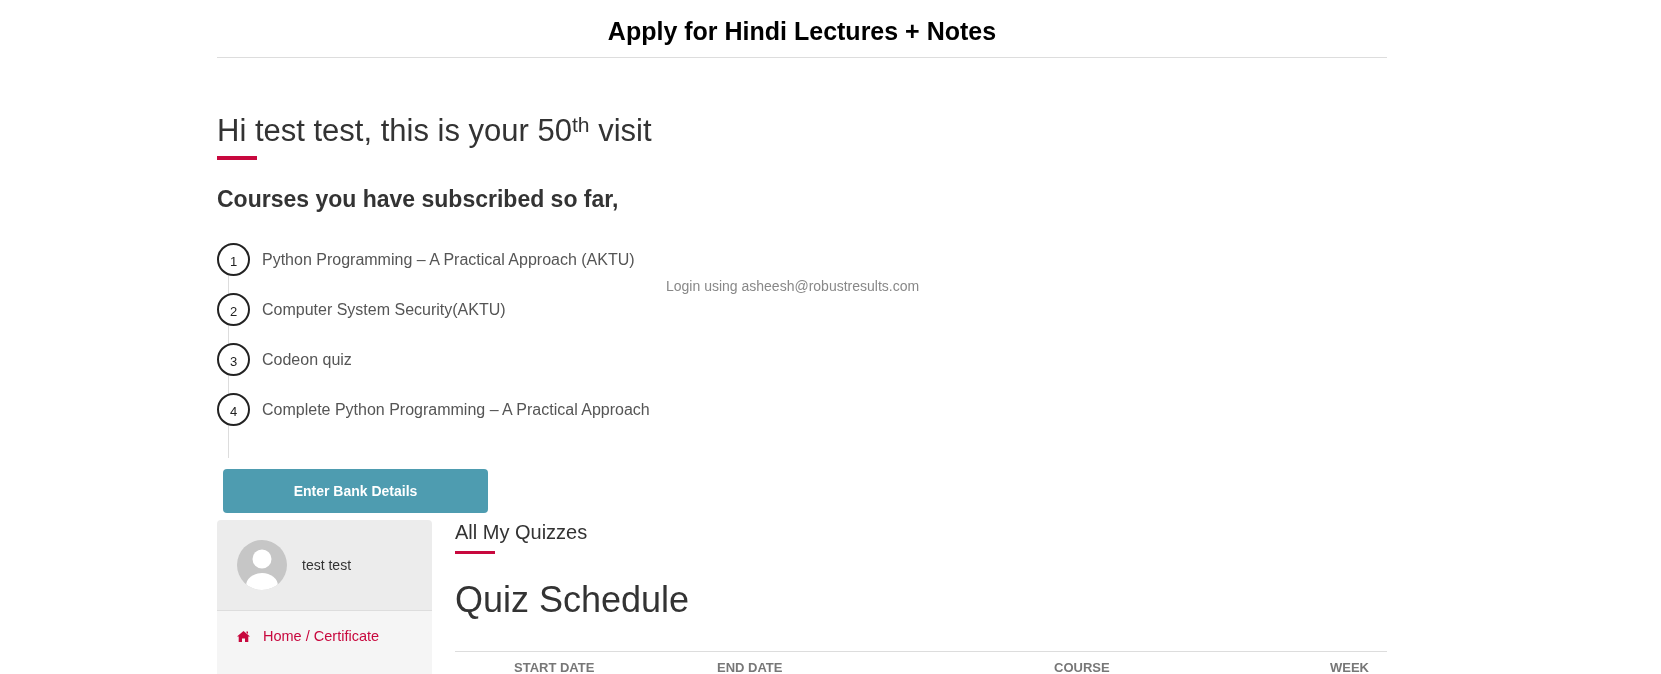 This screenshot has width=1661, height=674. I want to click on sidebar-item: Home / Certificate, so click(308, 636).